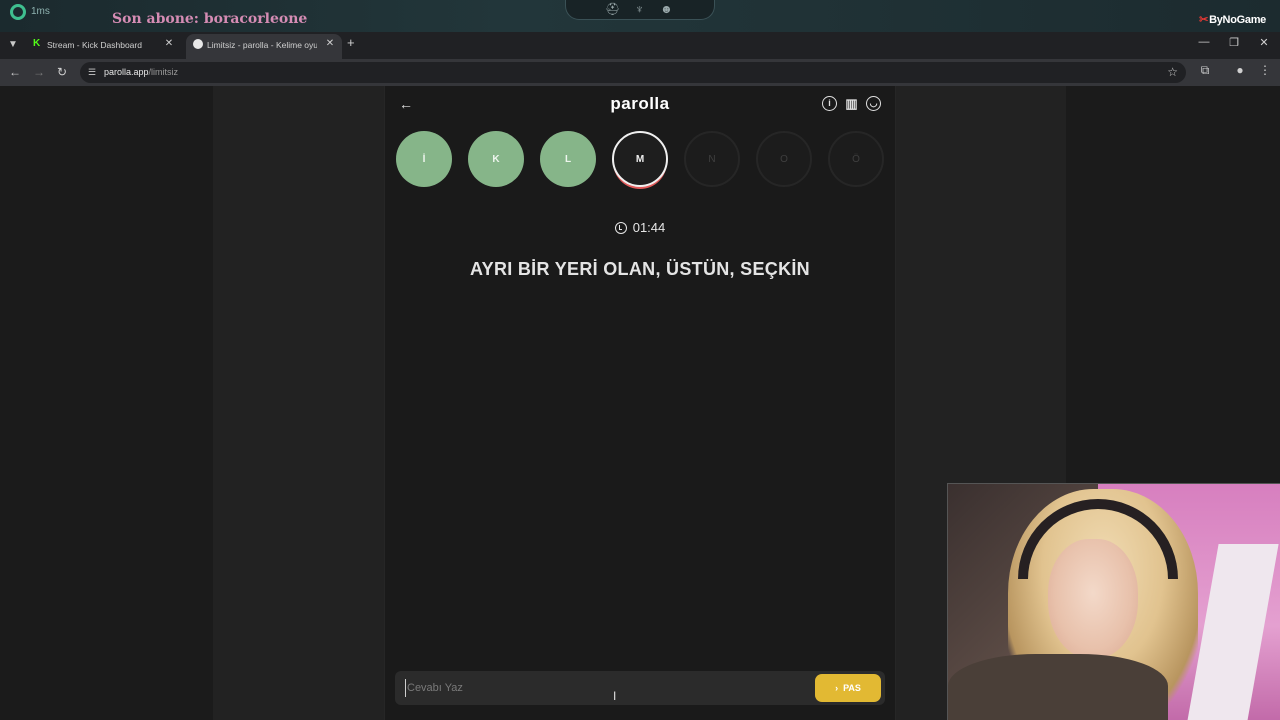 The image size is (1280, 720). What do you see at coordinates (15, 72) in the screenshot?
I see `back-arrow-icon: ←` at bounding box center [15, 72].